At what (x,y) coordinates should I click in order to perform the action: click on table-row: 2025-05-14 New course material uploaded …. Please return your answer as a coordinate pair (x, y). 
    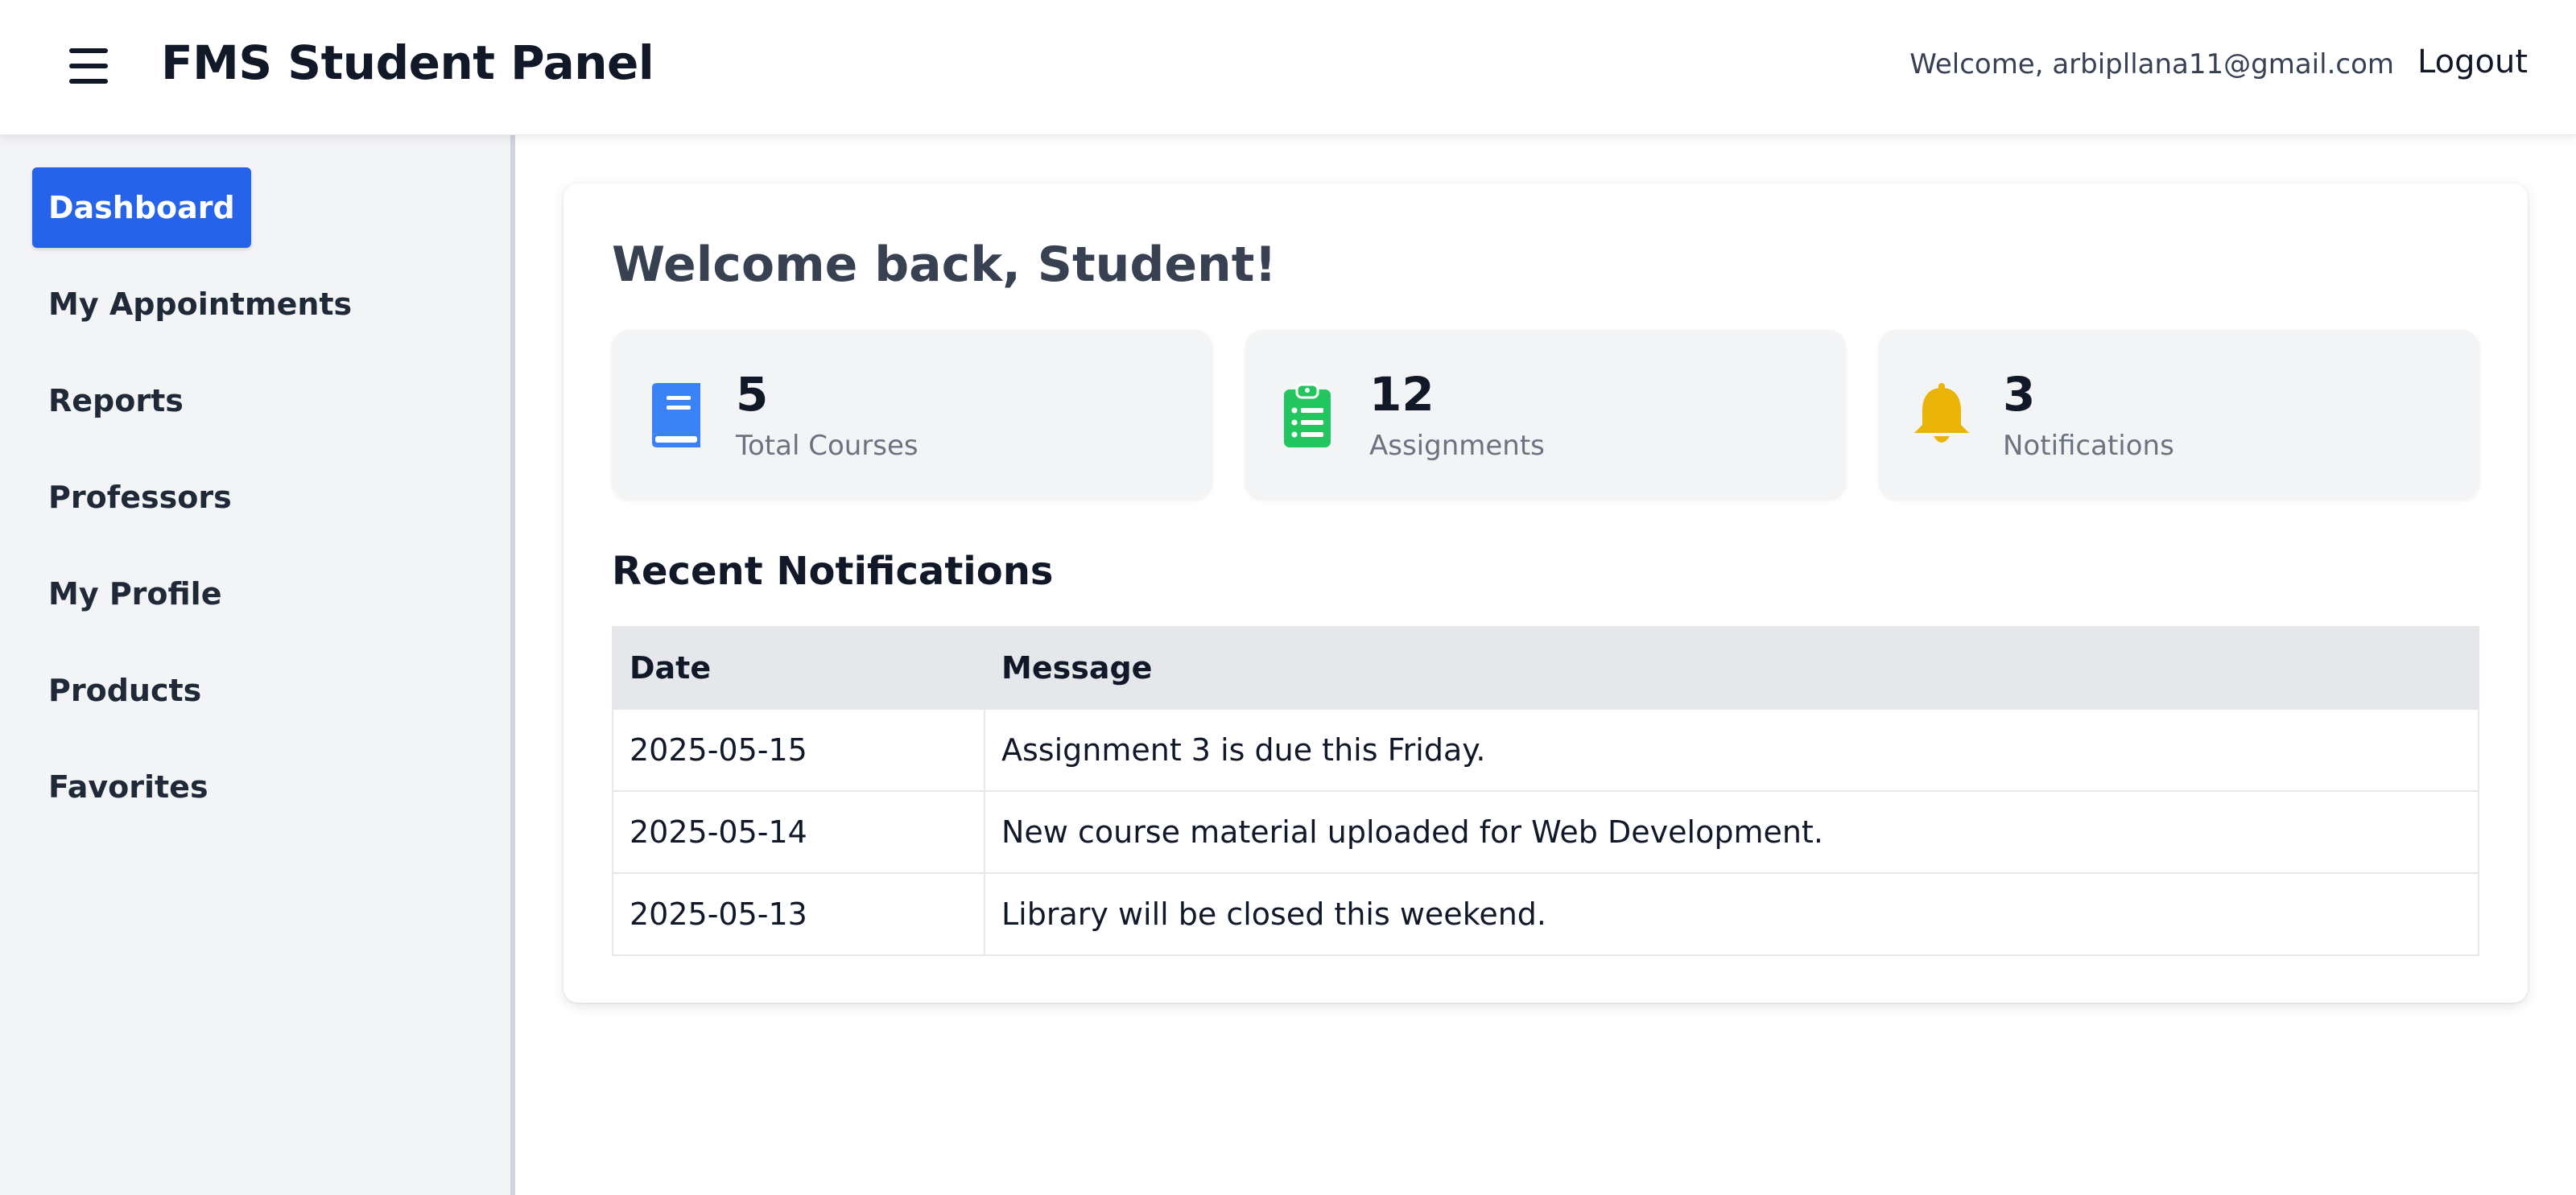
    Looking at the image, I should click on (1545, 832).